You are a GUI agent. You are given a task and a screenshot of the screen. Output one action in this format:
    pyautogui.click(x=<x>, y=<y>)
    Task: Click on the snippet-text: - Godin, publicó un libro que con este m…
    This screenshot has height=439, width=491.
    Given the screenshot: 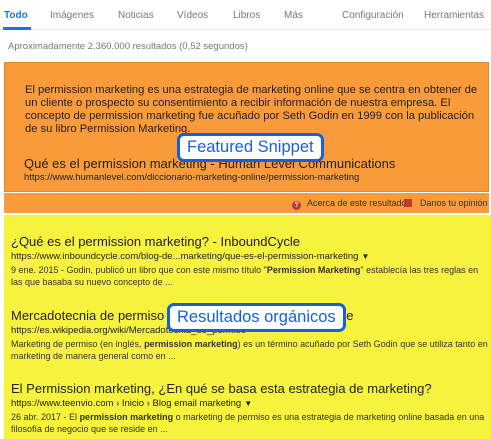 What is the action you would take?
    pyautogui.click(x=162, y=270)
    